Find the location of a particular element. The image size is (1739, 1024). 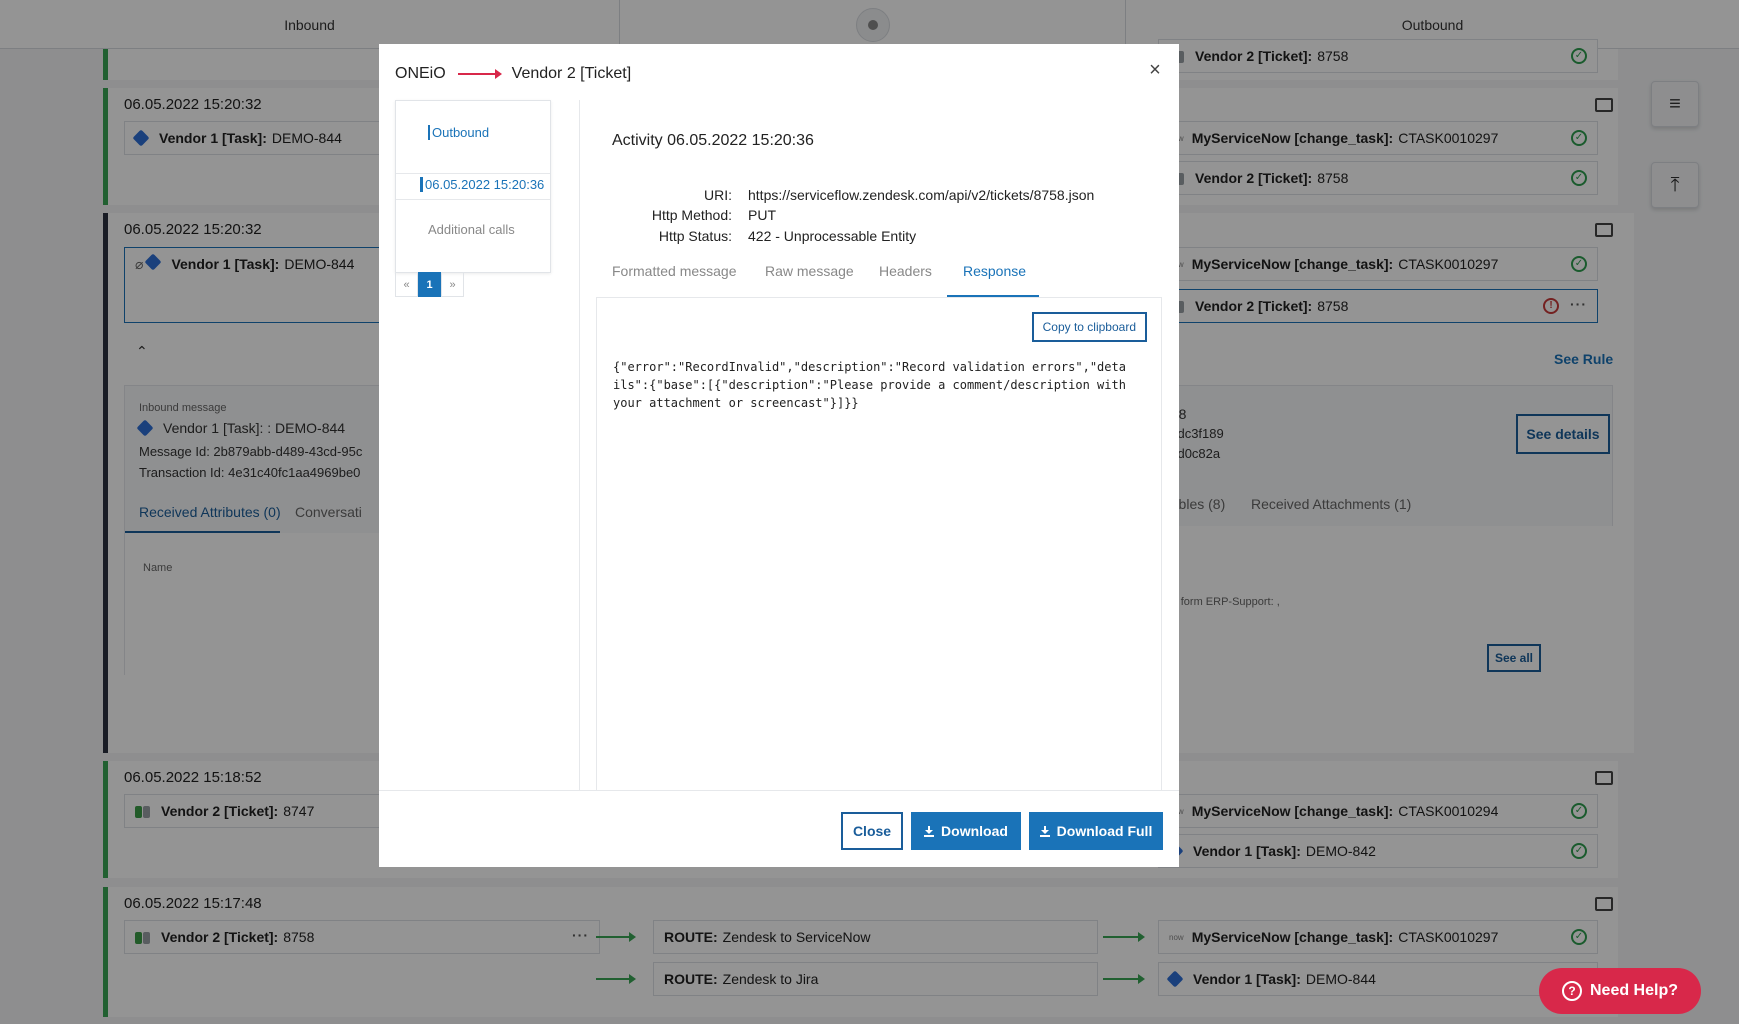

activity-title: Activity 06.05.2022 15:20:36 is located at coordinates (713, 140).